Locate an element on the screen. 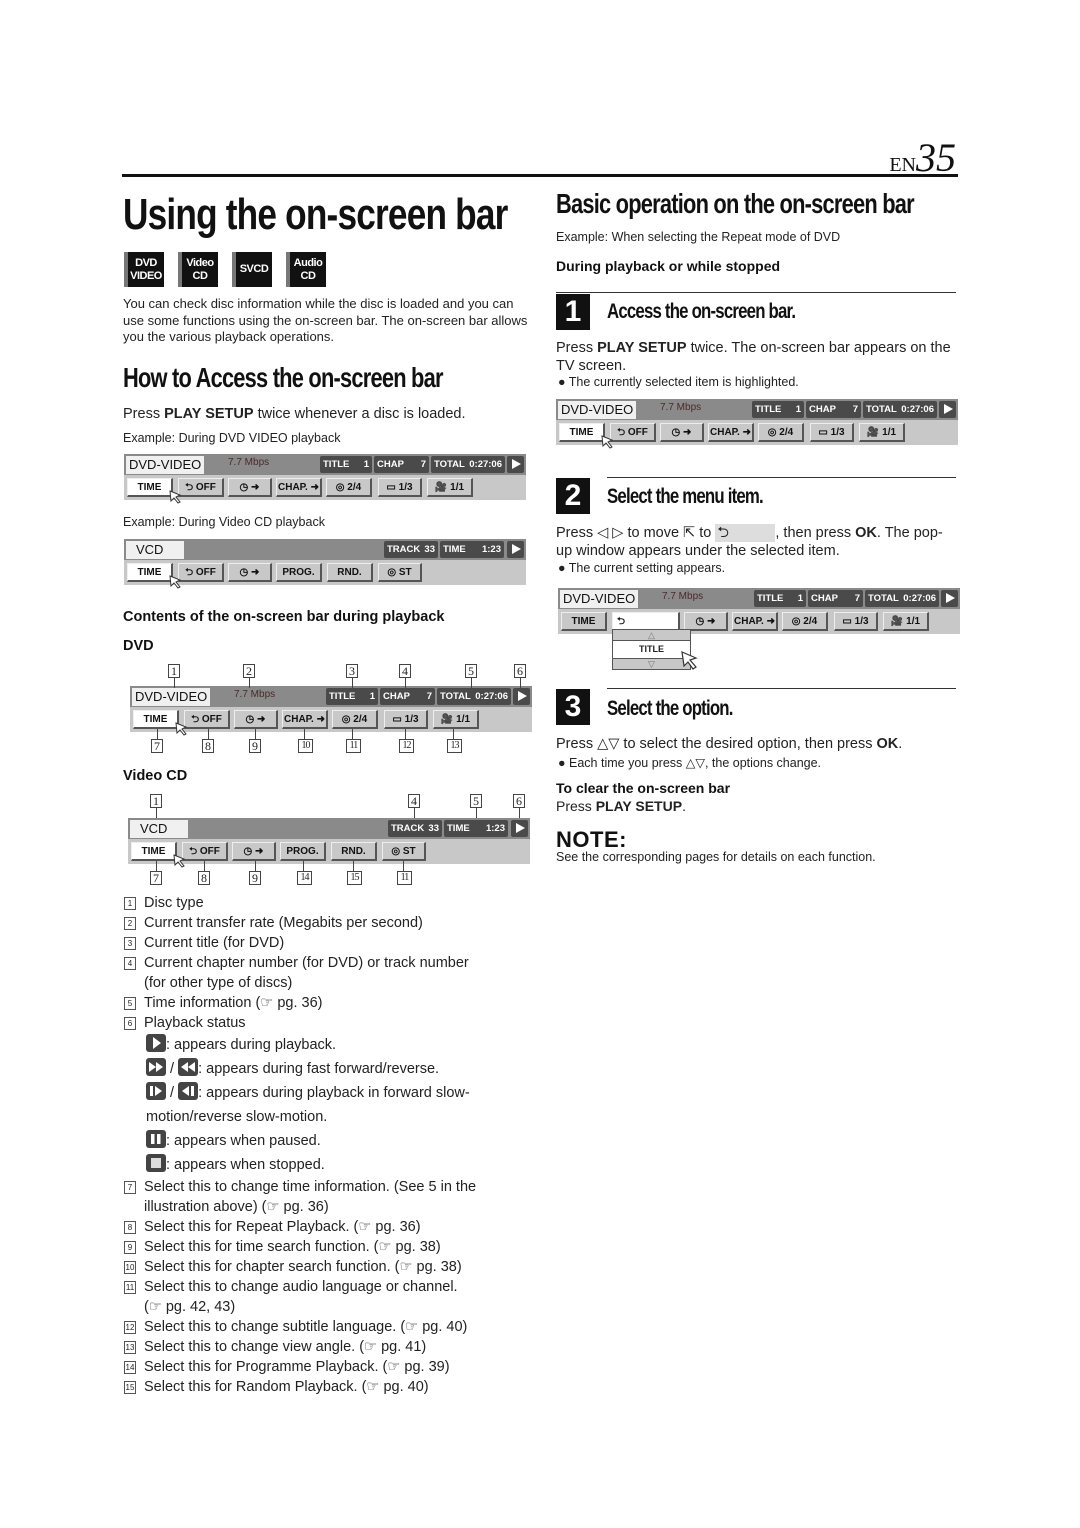 The width and height of the screenshot is (1080, 1528). popup-up-arrow: △ is located at coordinates (651, 635).